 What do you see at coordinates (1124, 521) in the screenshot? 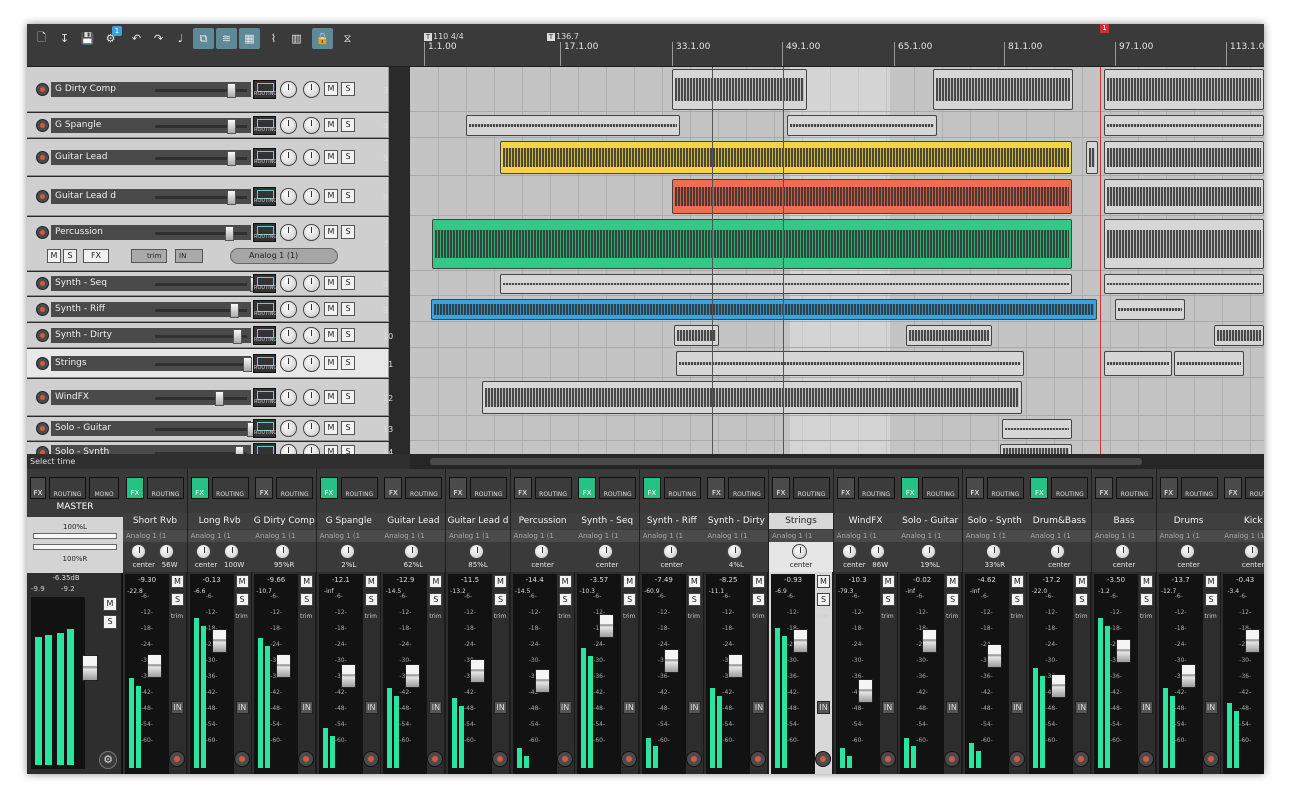
I see `strip-name: Bass` at bounding box center [1124, 521].